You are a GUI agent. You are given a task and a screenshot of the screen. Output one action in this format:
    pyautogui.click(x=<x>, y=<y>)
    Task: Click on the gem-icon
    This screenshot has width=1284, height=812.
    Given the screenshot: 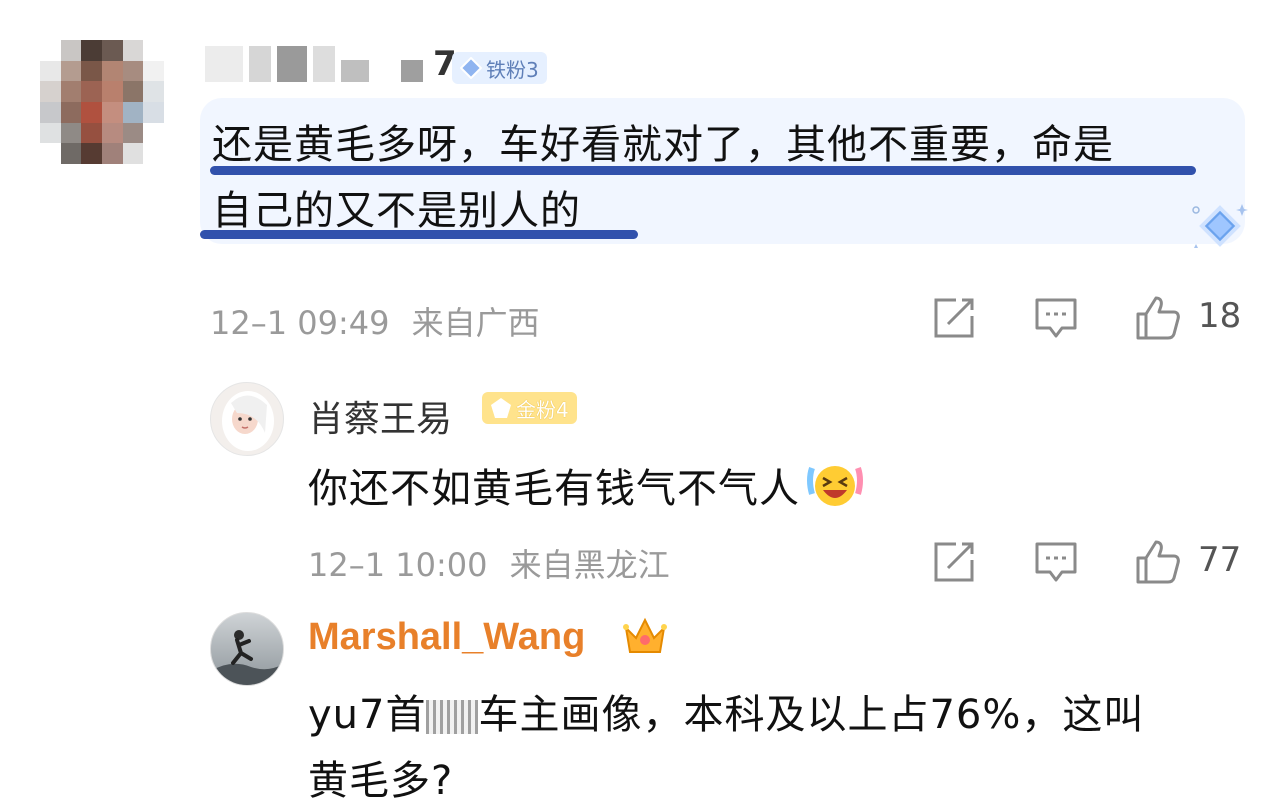 What is the action you would take?
    pyautogui.click(x=501, y=408)
    